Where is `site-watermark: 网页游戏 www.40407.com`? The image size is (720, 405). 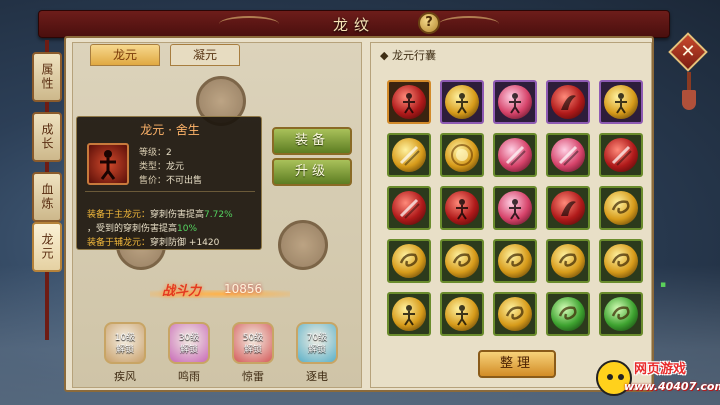 site-watermark: 网页游戏 www.40407.com is located at coordinates (657, 379).